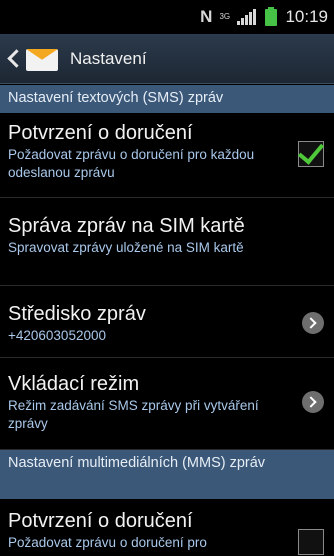 The image size is (334, 556). I want to click on section-header-sms: Nastavení textových (SMS) zpráv, so click(167, 99).